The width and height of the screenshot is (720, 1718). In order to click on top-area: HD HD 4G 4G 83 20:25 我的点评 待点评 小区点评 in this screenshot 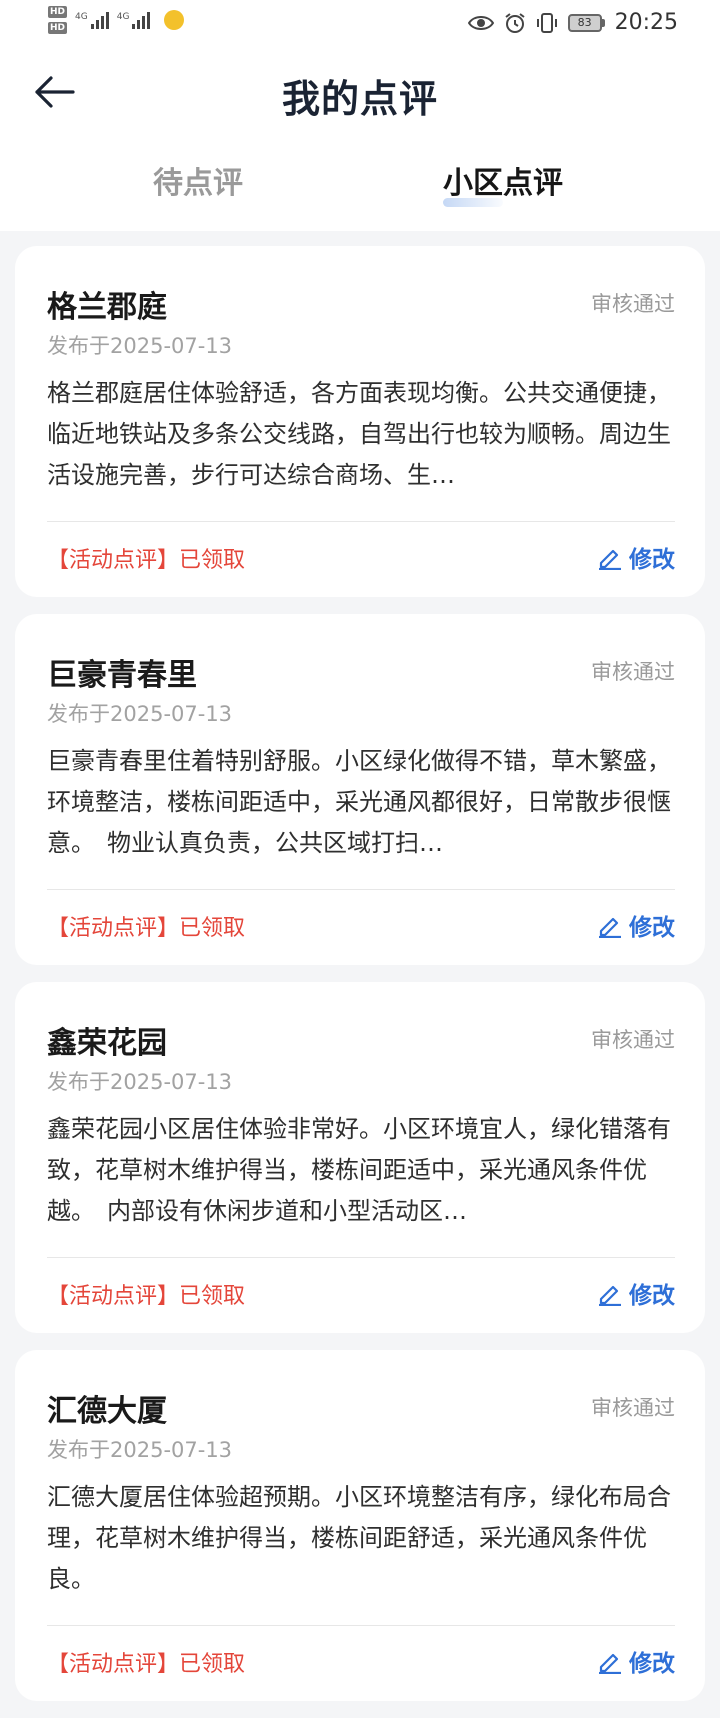, I will do `click(360, 115)`.